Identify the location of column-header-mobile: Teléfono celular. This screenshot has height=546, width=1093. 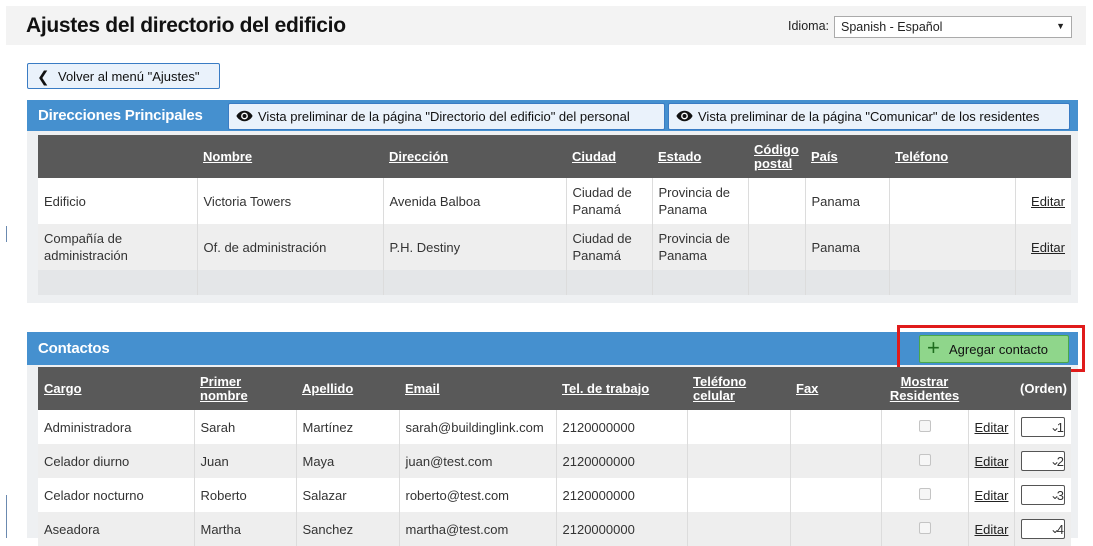
(738, 388).